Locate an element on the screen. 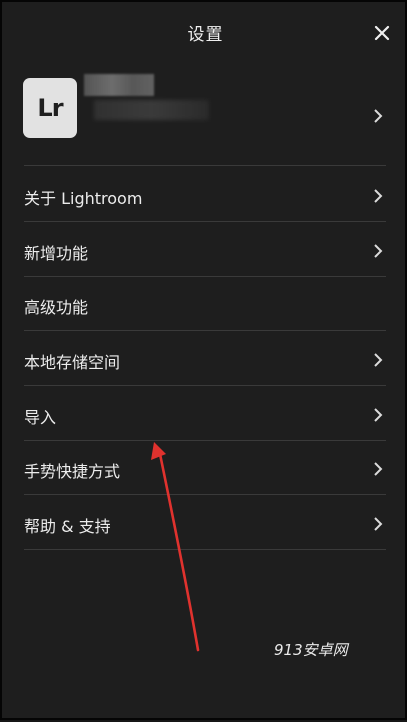 The height and width of the screenshot is (722, 407). watermark: 913安卓网 is located at coordinates (311, 650).